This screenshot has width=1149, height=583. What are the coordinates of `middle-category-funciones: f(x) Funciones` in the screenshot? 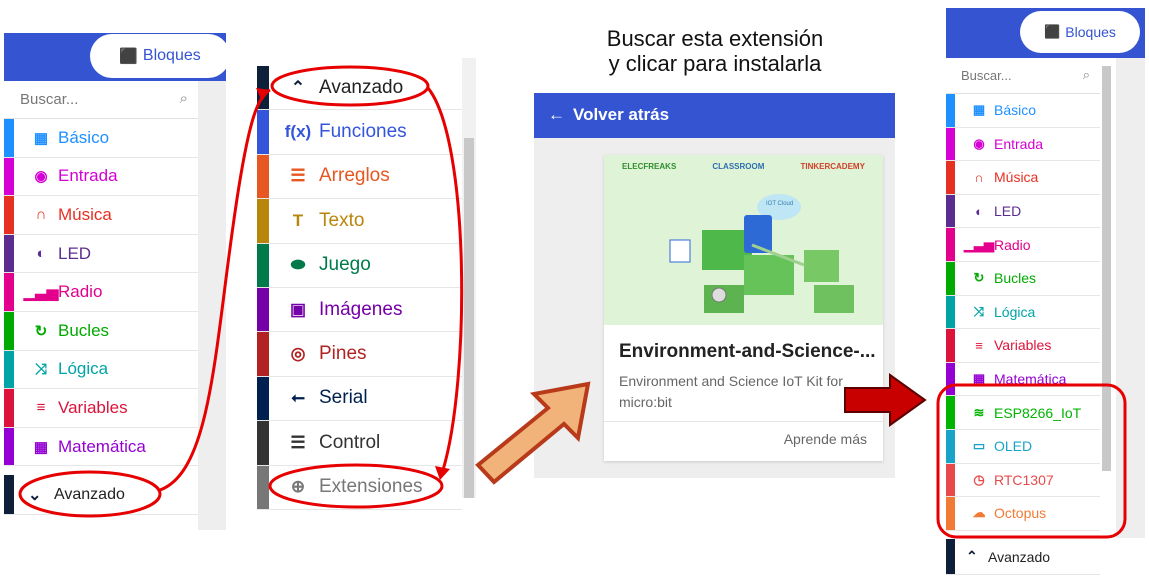 It's located at (359, 132).